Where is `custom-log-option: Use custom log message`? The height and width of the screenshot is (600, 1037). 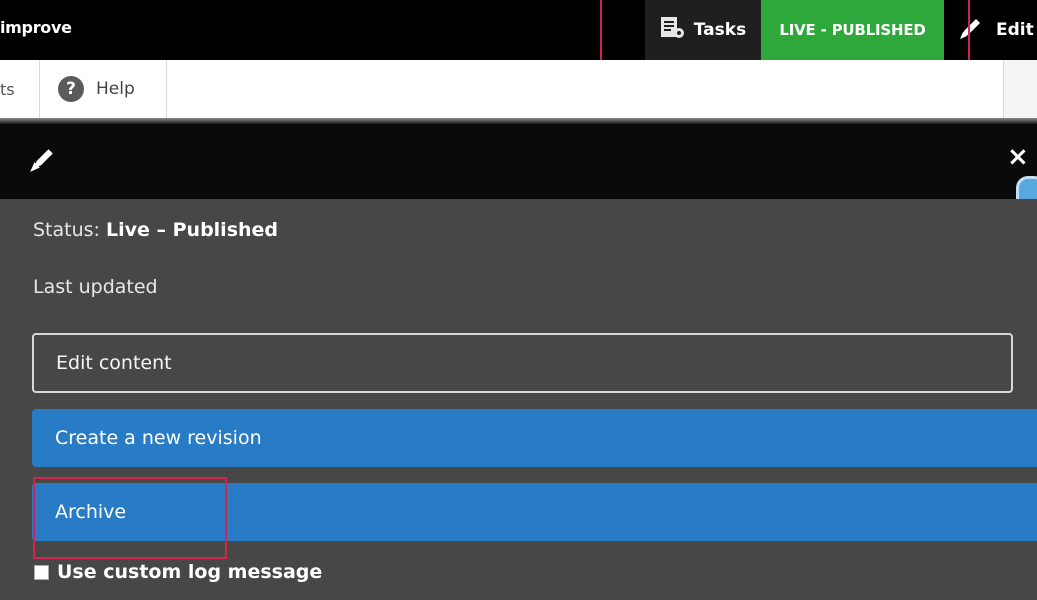 custom-log-option: Use custom log message is located at coordinates (178, 572).